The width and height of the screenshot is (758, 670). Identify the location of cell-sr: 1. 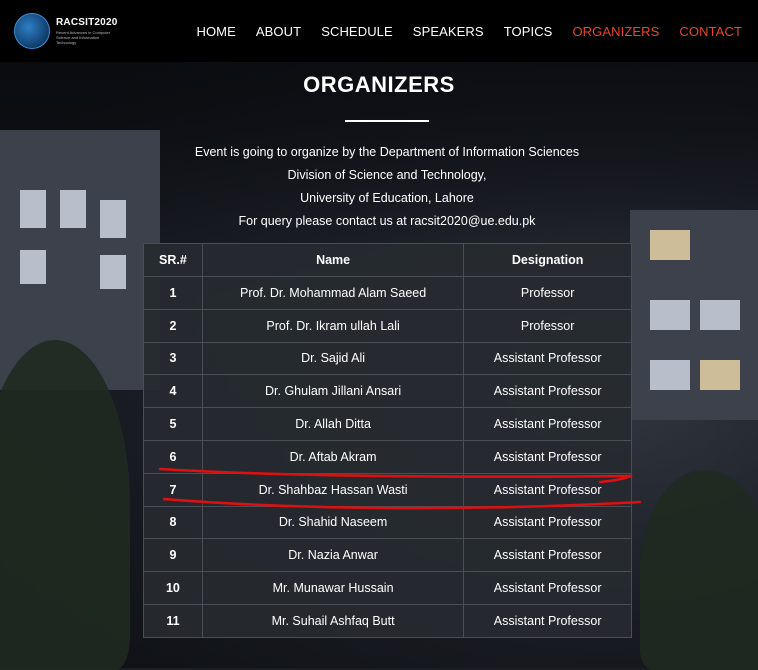
(173, 293).